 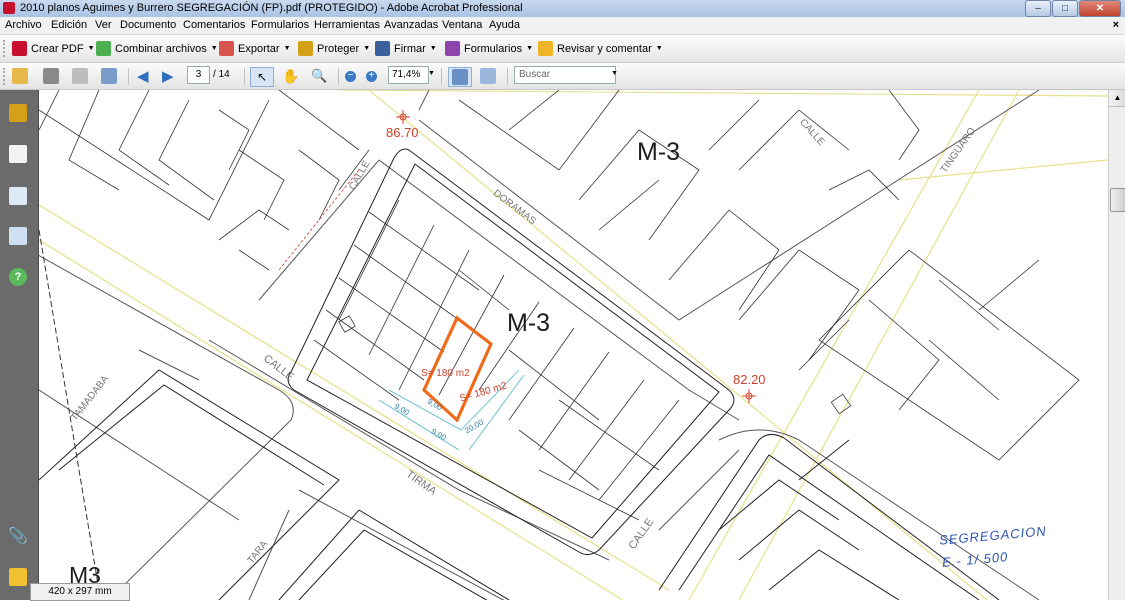 I want to click on menu-comentarios: Comentarios, so click(x=214, y=25).